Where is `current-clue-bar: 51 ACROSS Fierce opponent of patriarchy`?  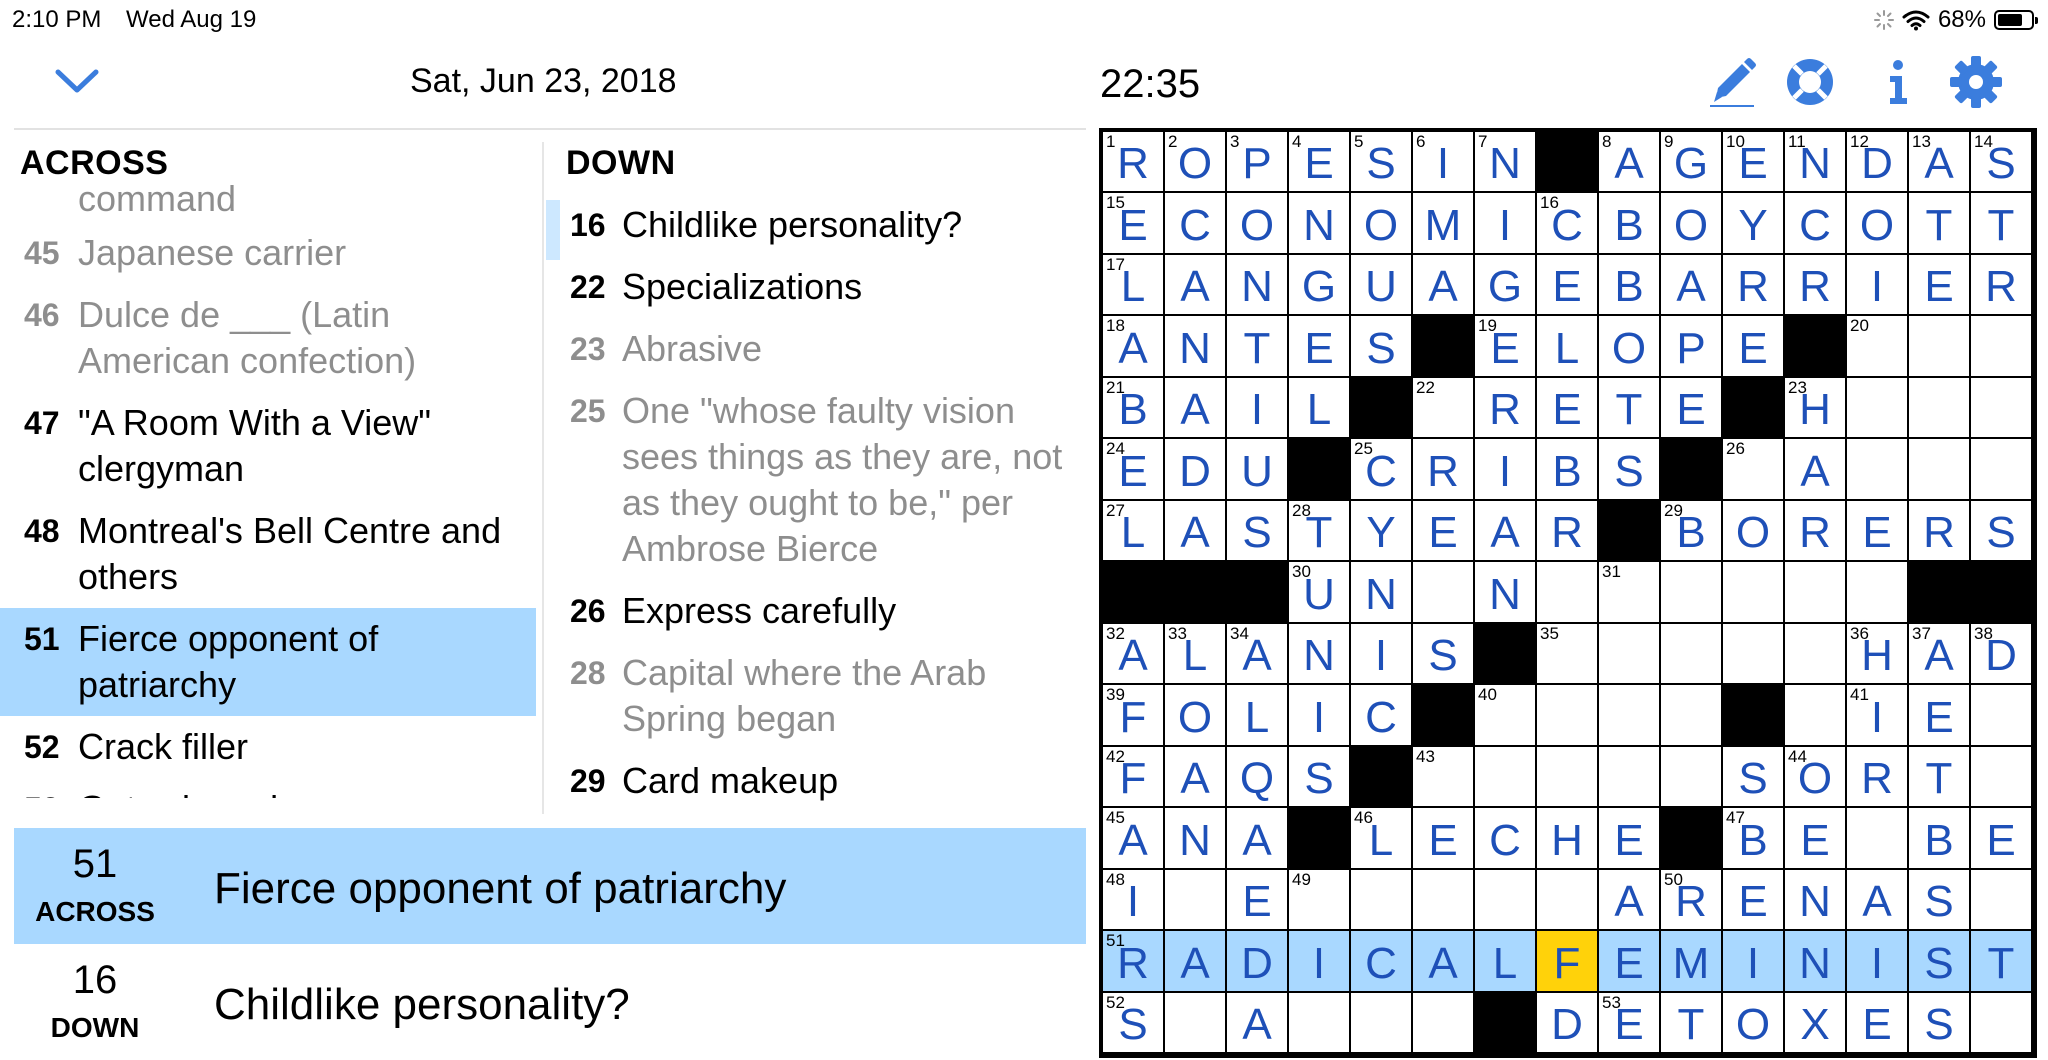
current-clue-bar: 51 ACROSS Fierce opponent of patriarchy is located at coordinates (550, 886).